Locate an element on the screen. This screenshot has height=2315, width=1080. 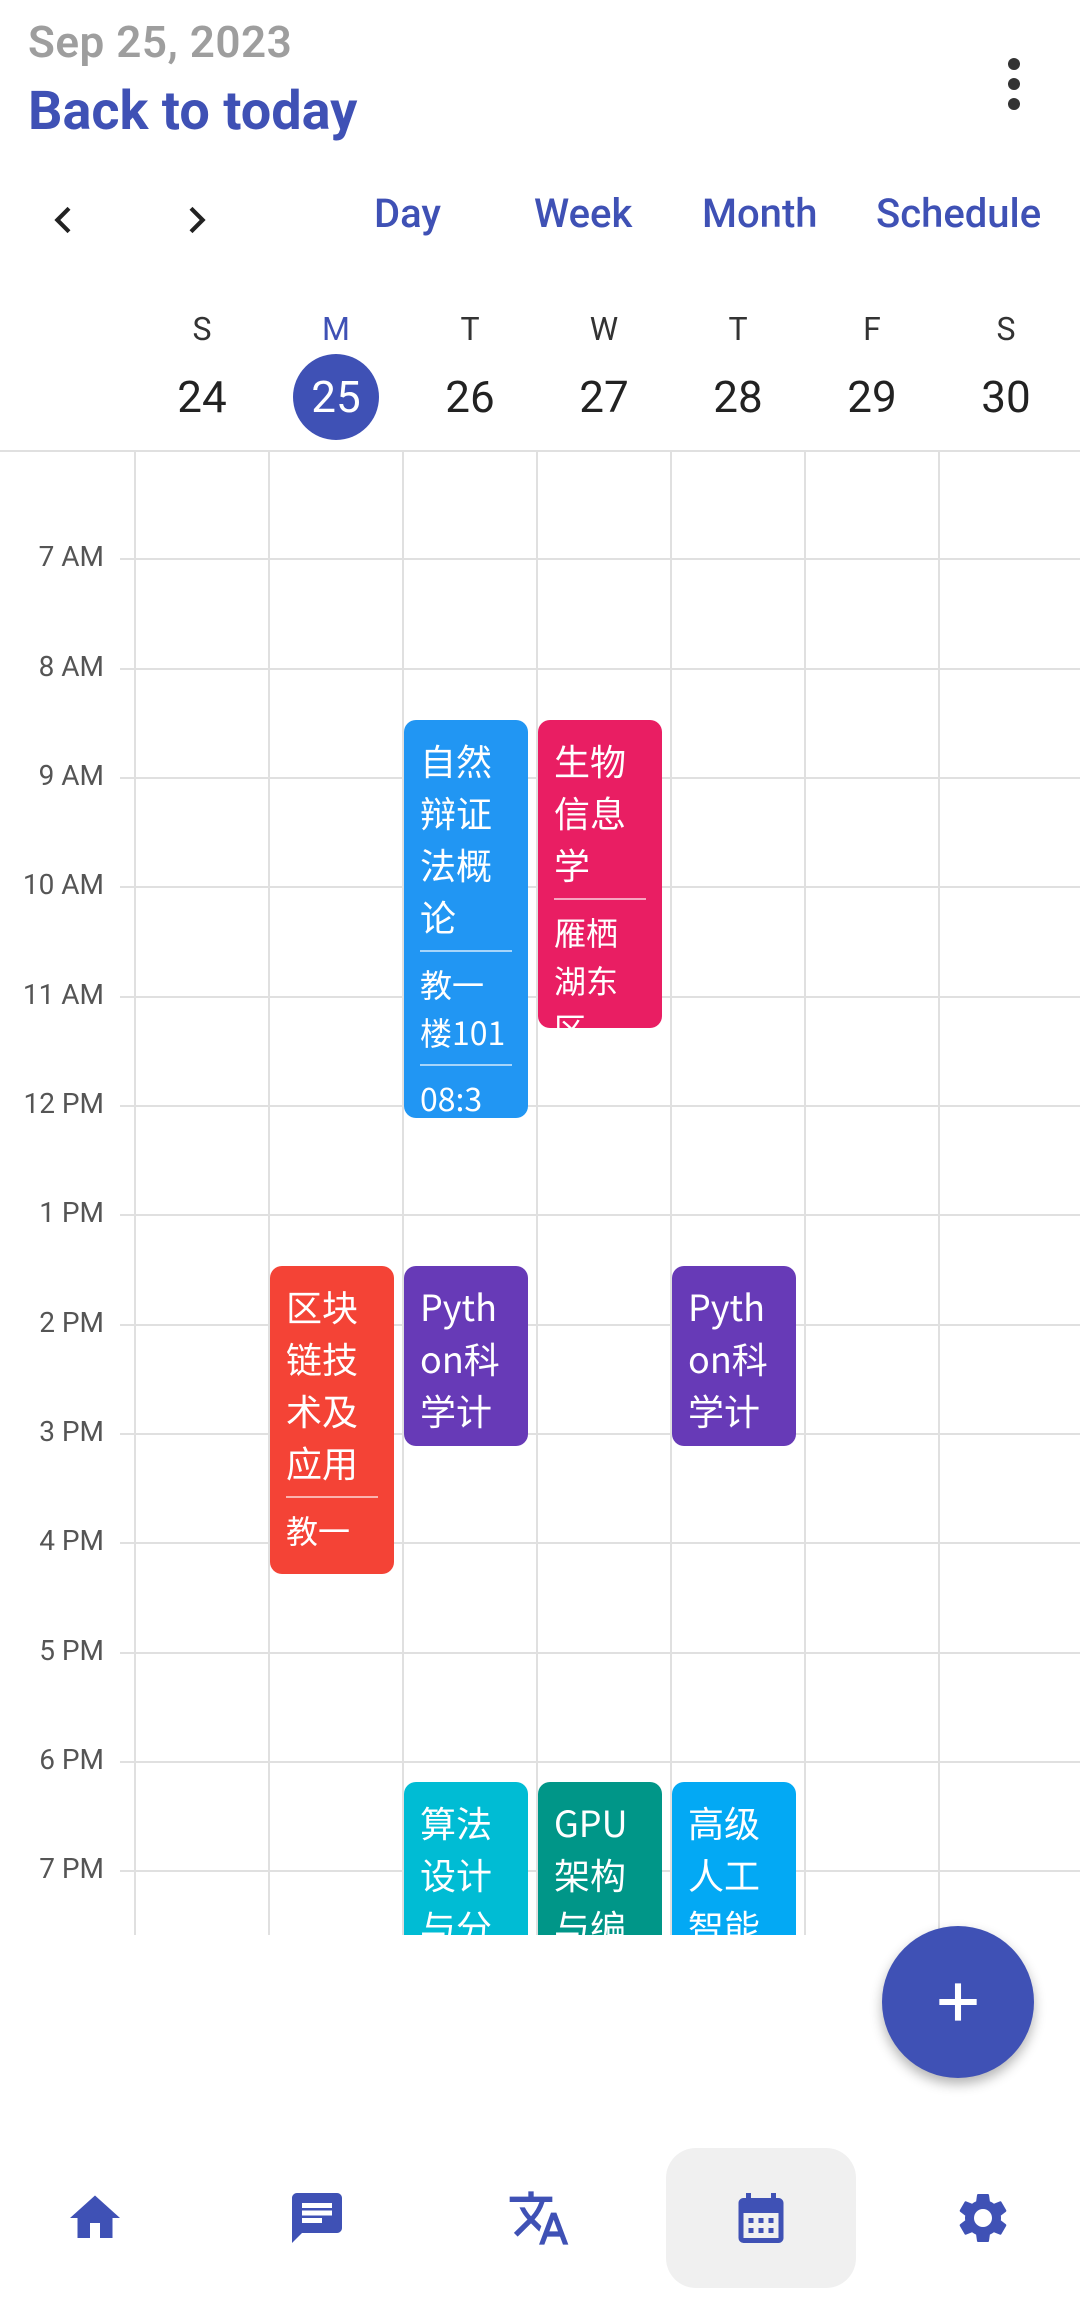
current-date: Sep 25, 2023 is located at coordinates (160, 42).